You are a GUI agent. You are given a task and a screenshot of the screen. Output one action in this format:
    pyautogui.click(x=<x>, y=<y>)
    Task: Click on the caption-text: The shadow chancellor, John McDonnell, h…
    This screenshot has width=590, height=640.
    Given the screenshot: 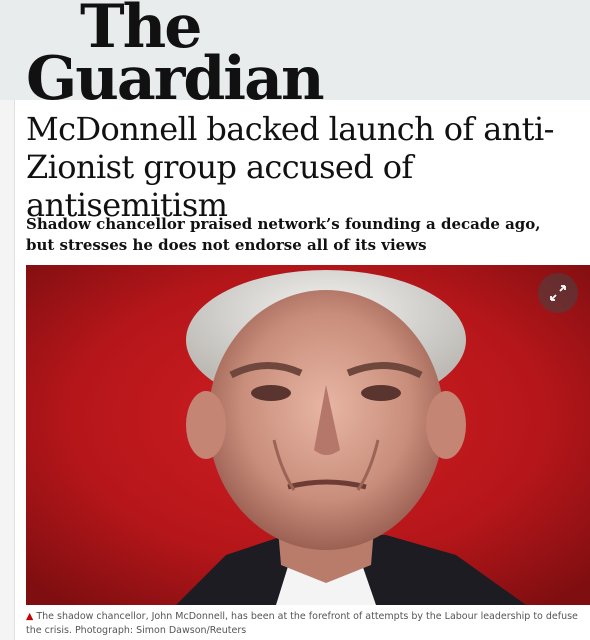 What is the action you would take?
    pyautogui.click(x=302, y=623)
    